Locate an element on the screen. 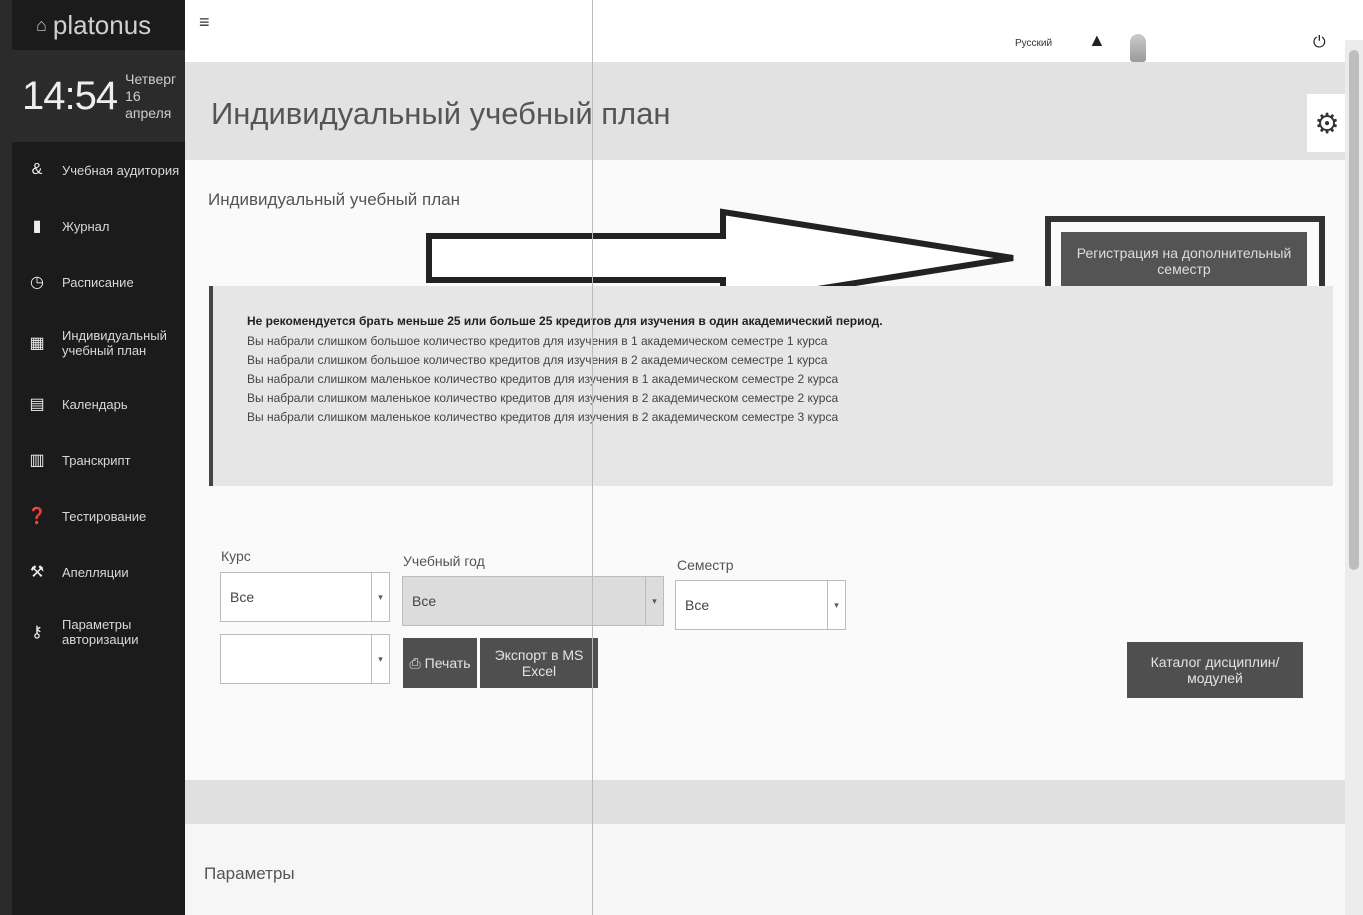 Image resolution: width=1363 pixels, height=915 pixels. gear-icon: ⚙ is located at coordinates (1327, 123).